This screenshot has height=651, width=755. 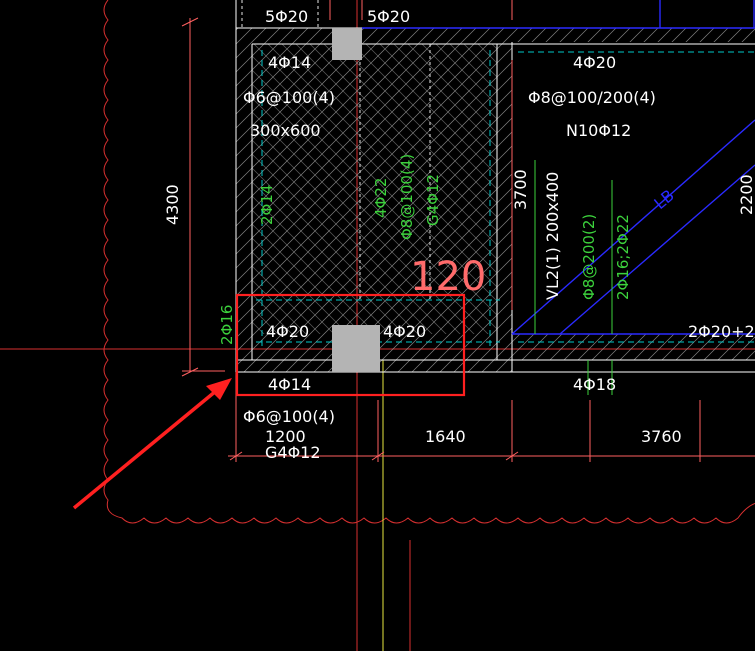 What do you see at coordinates (592, 97) in the screenshot?
I see `label-stirrup-right: Φ8@100/200(4)` at bounding box center [592, 97].